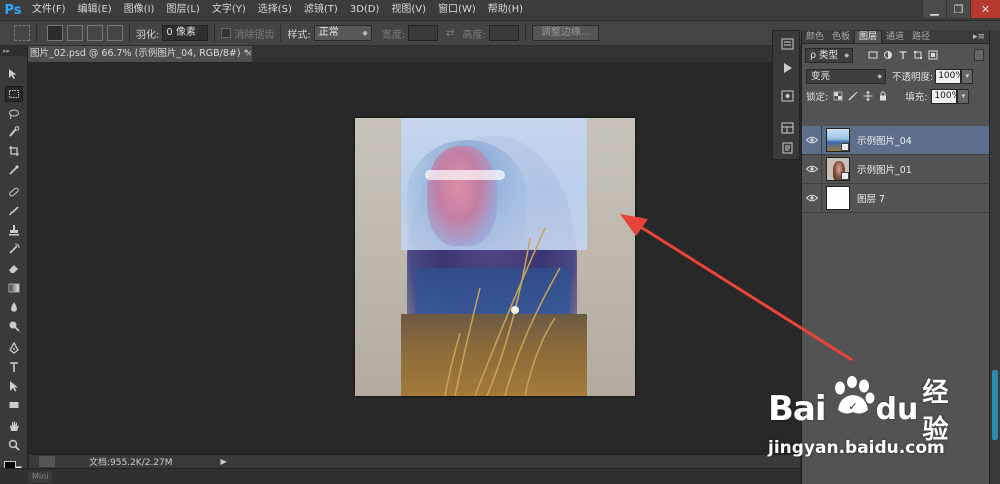 The width and height of the screenshot is (1000, 484). Describe the element at coordinates (896, 198) in the screenshot. I see `layer-row: 图层 7` at that location.